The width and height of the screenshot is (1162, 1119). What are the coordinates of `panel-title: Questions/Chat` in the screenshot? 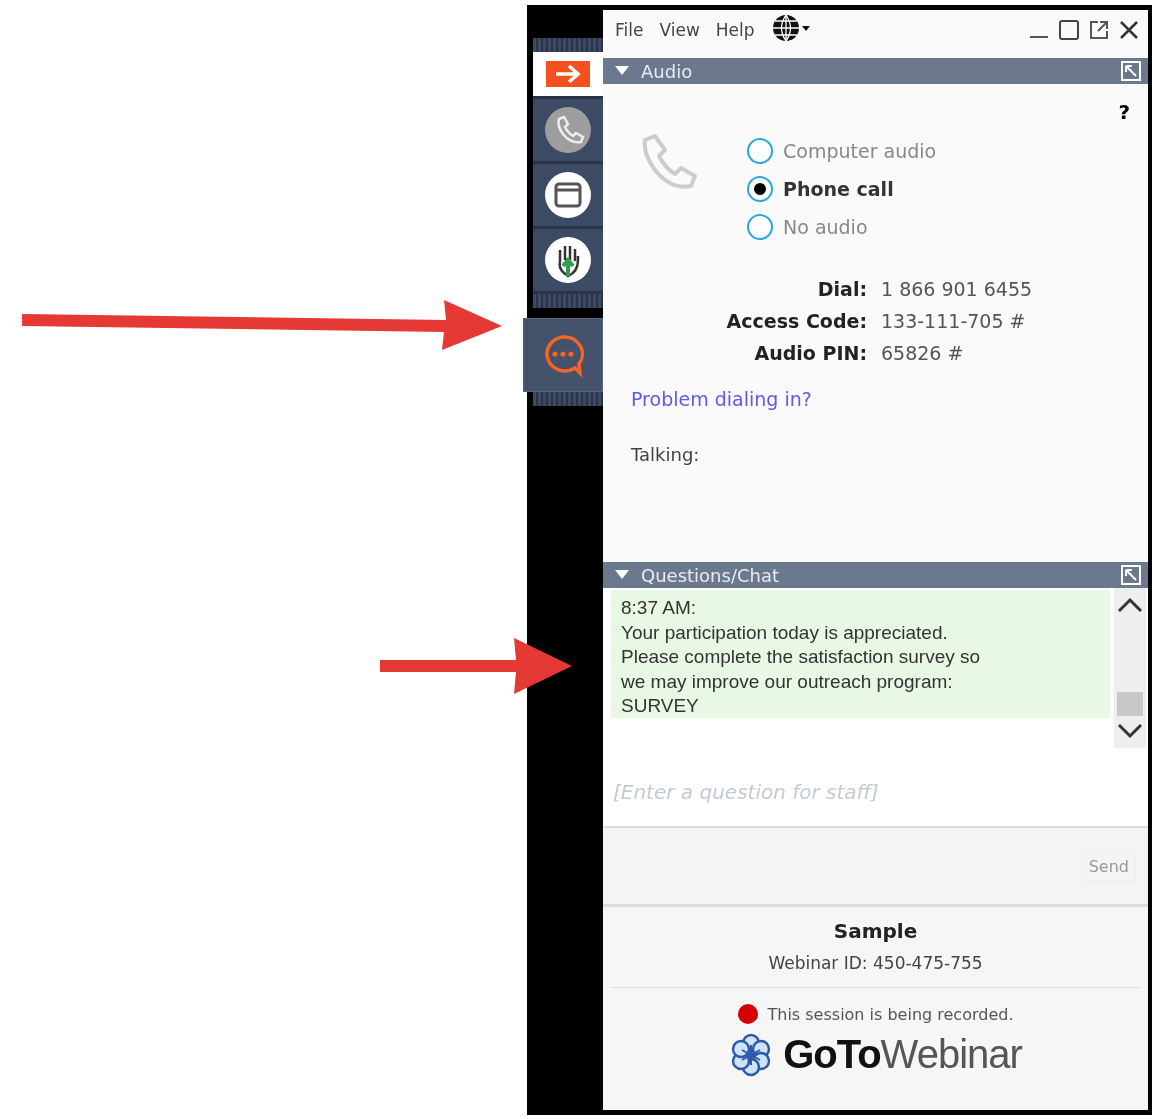 It's located at (710, 575).